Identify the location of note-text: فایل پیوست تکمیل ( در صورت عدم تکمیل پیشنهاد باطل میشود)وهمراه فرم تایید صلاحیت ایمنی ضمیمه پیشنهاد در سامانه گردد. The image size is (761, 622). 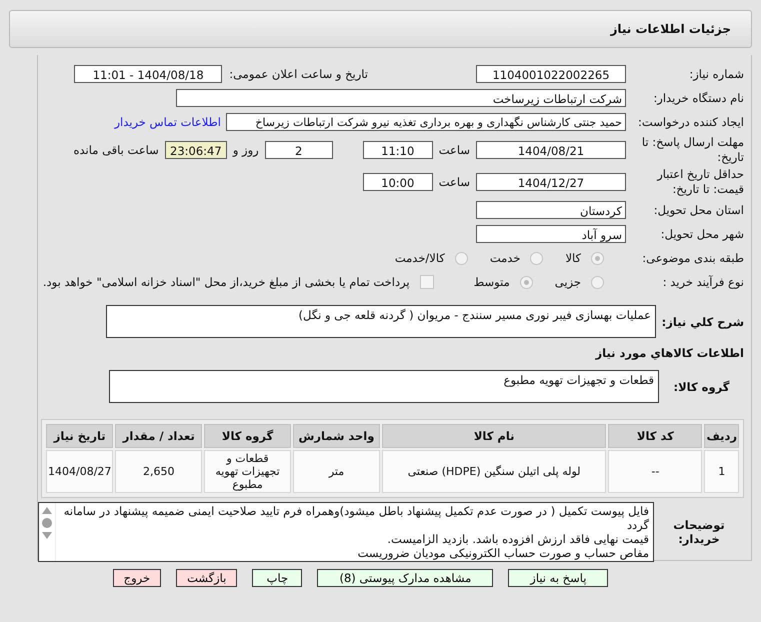
(355, 518).